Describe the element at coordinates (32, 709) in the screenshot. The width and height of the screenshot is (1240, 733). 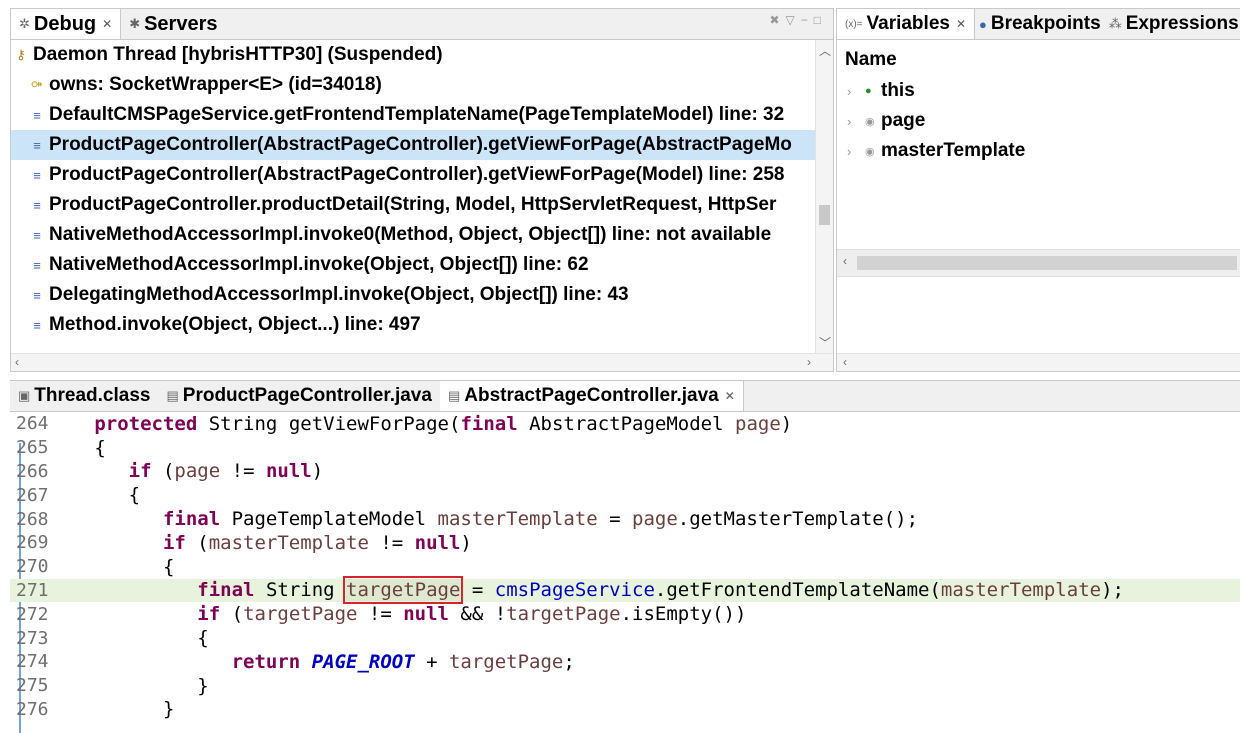
I see `line-number: 276` at that location.